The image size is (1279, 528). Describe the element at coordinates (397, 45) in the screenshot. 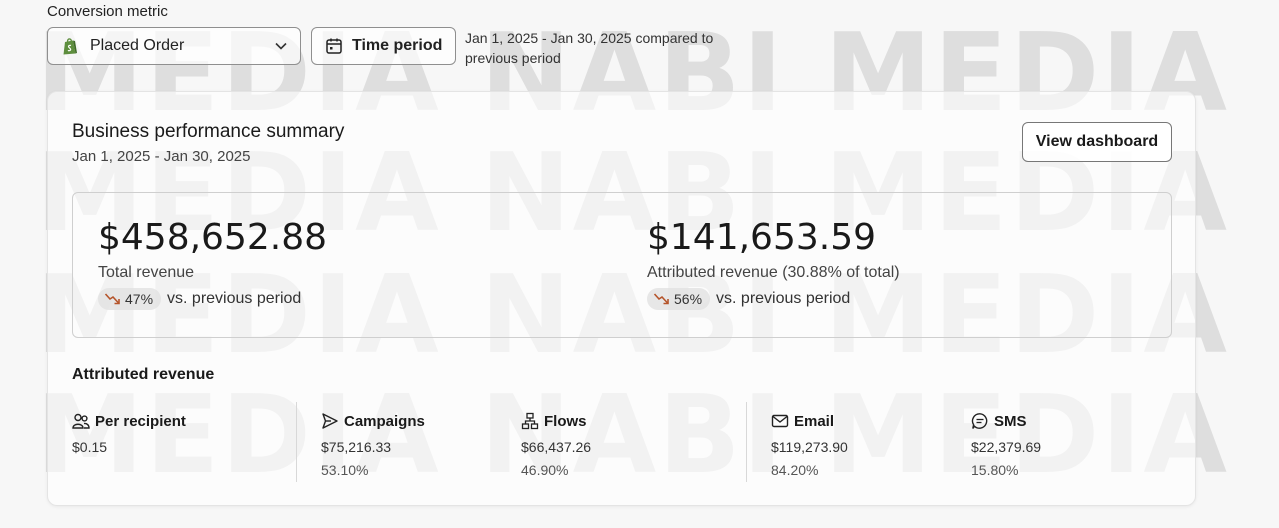

I see `time-period-label: Time period` at that location.